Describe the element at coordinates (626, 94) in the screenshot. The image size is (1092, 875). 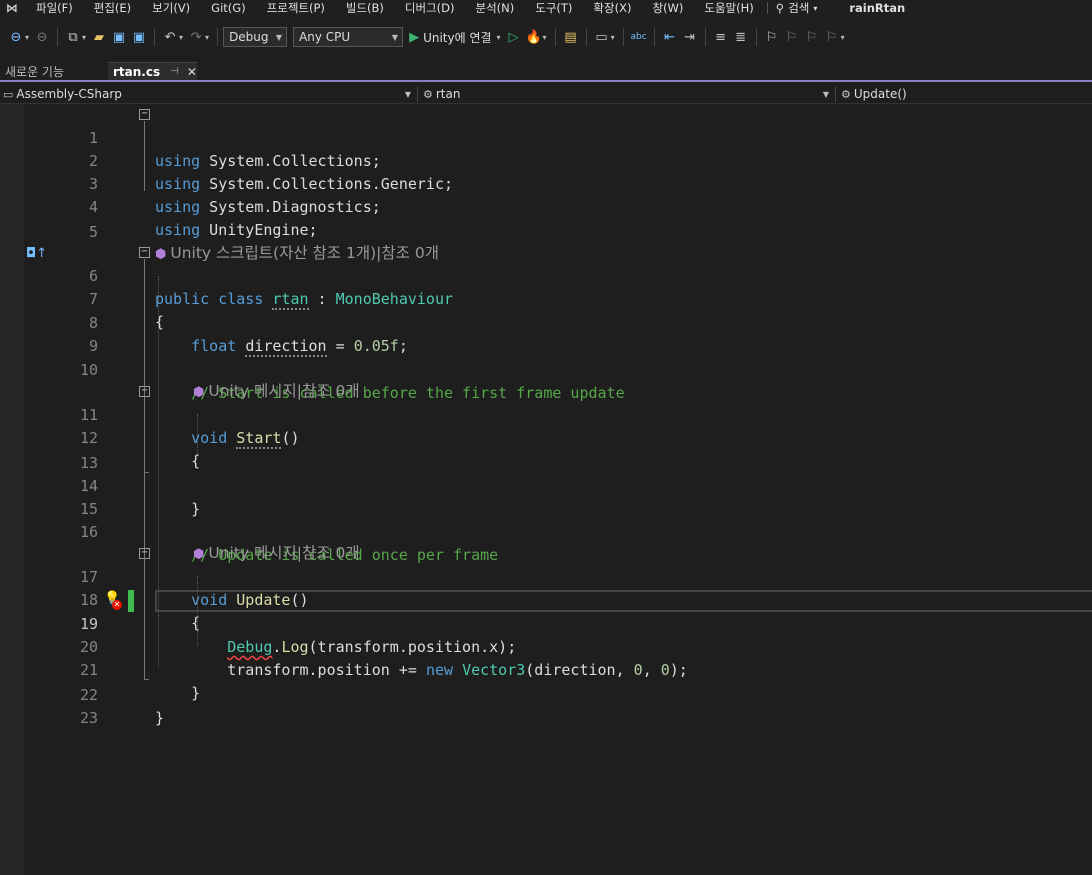
I see `class-dropdown: ⚙ rtan ▼` at that location.